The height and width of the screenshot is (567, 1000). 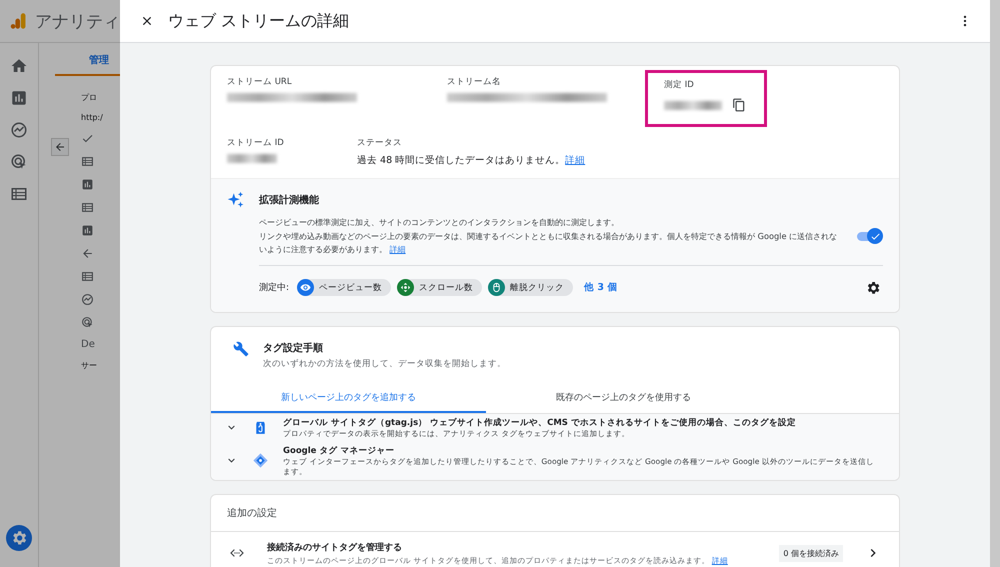 What do you see at coordinates (471, 160) in the screenshot?
I see `status-text: 過去 48 時間に受信したデータはありません。詳細` at bounding box center [471, 160].